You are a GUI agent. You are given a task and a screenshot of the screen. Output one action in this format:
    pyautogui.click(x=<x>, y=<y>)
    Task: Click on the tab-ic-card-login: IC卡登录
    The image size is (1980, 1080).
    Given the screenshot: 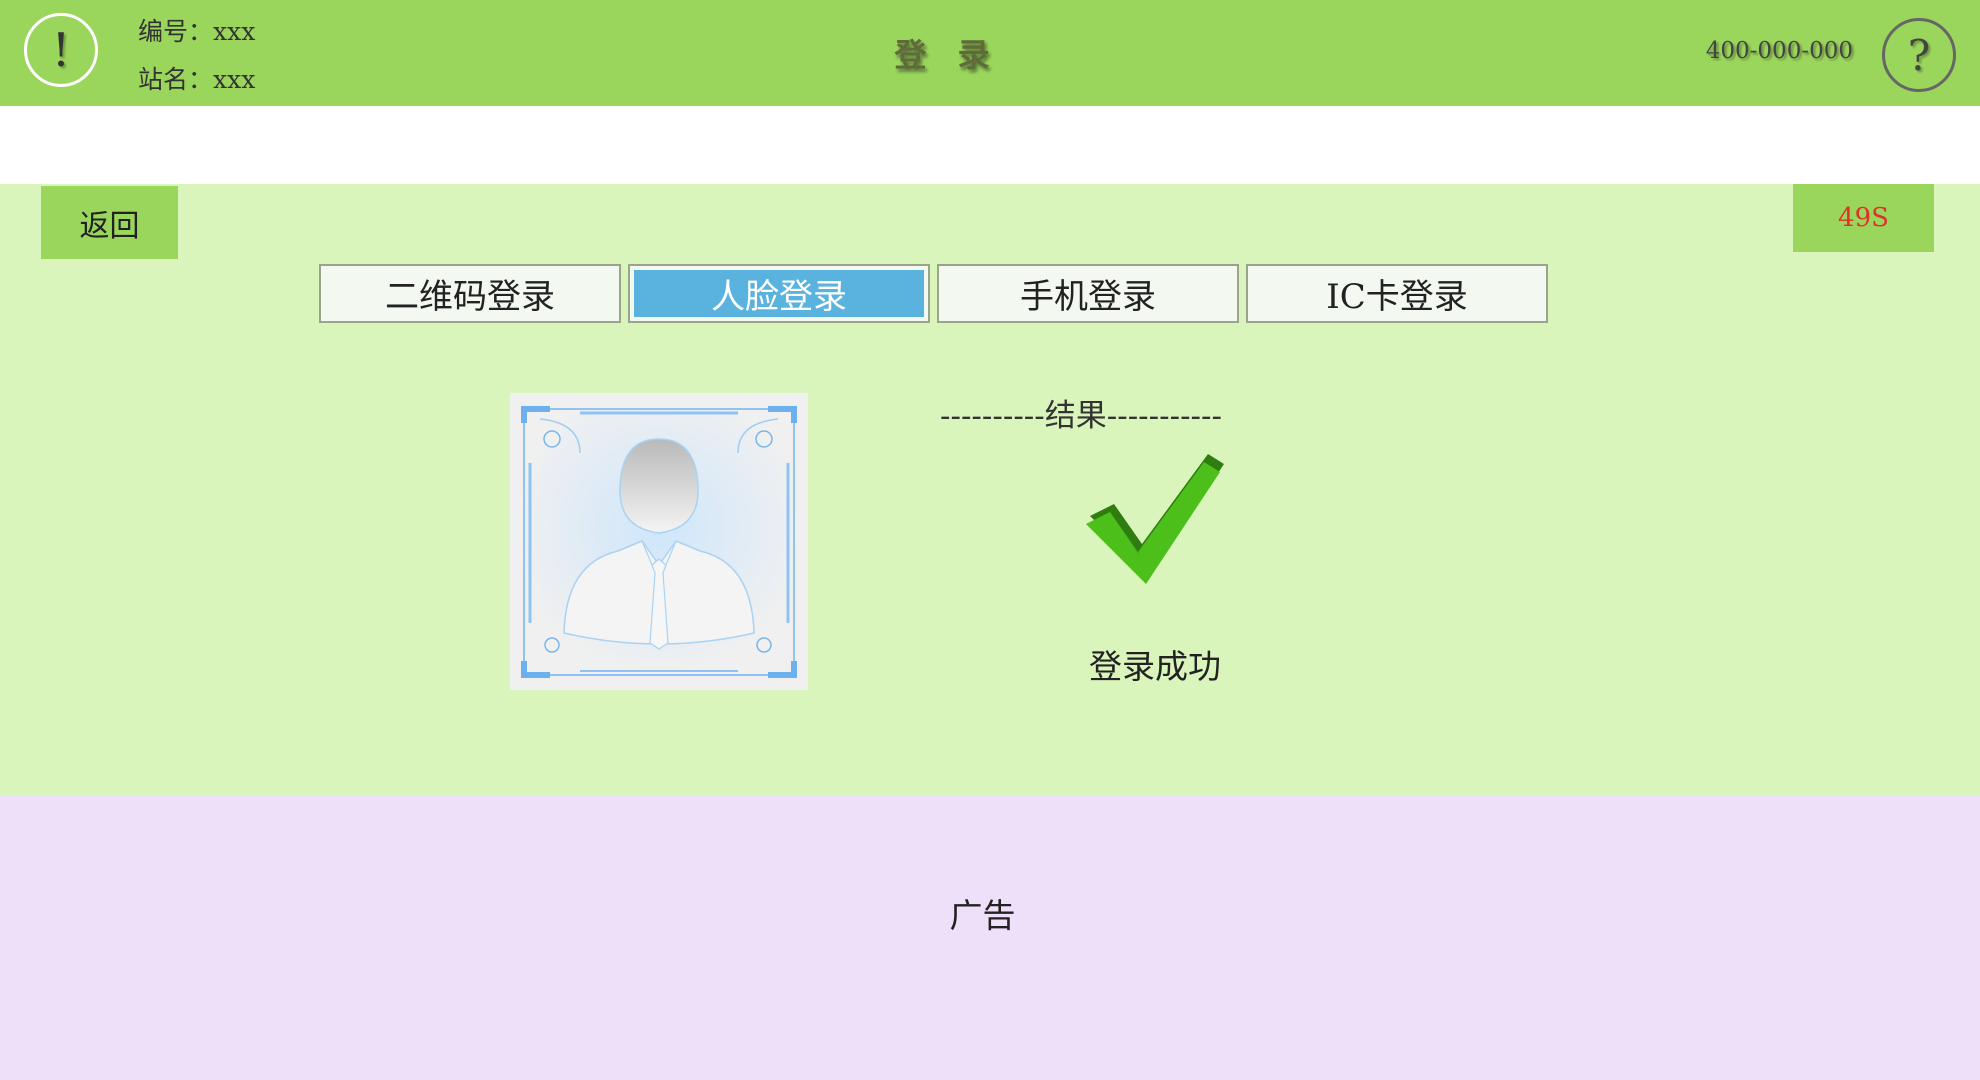 What is the action you would take?
    pyautogui.click(x=1397, y=293)
    